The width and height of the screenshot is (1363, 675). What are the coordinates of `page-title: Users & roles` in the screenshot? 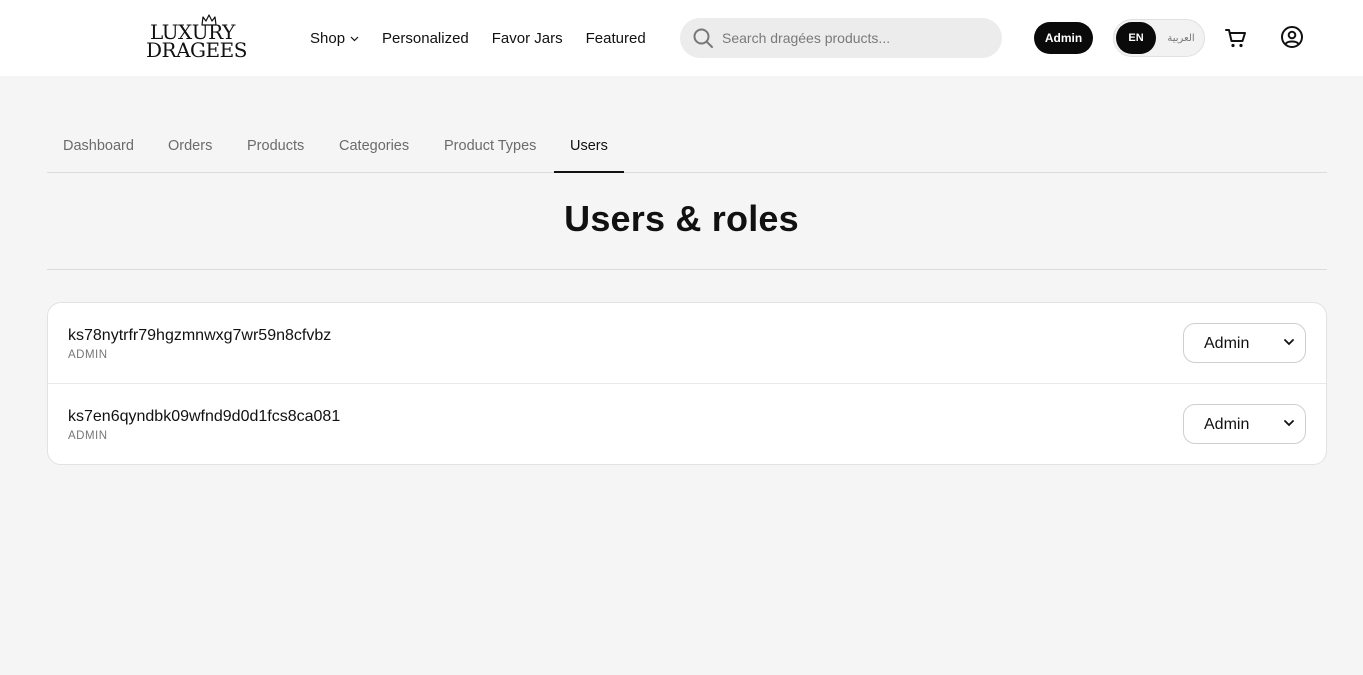 It's located at (681, 218).